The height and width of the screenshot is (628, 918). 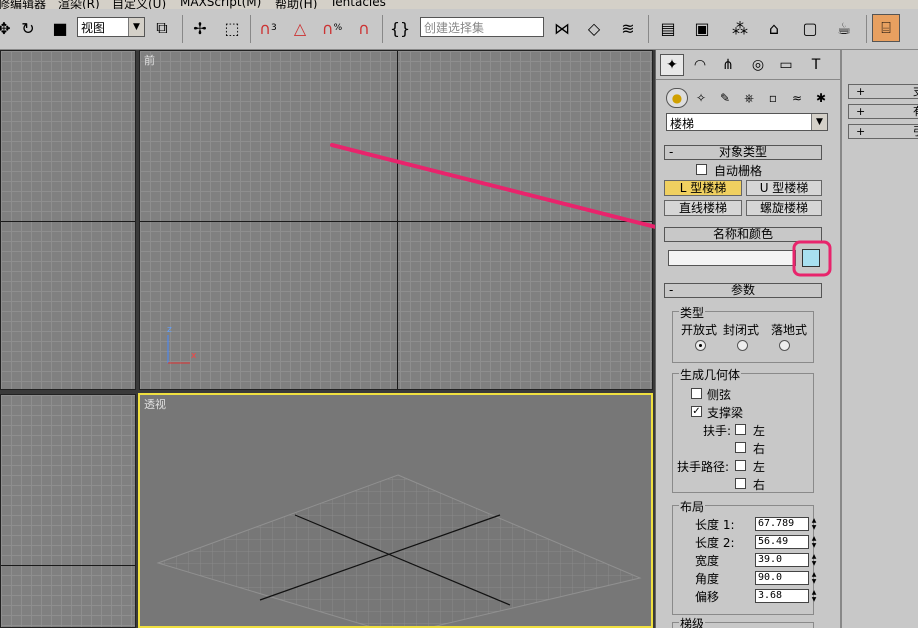 What do you see at coordinates (677, 98) in the screenshot?
I see `geometry-icon: ●` at bounding box center [677, 98].